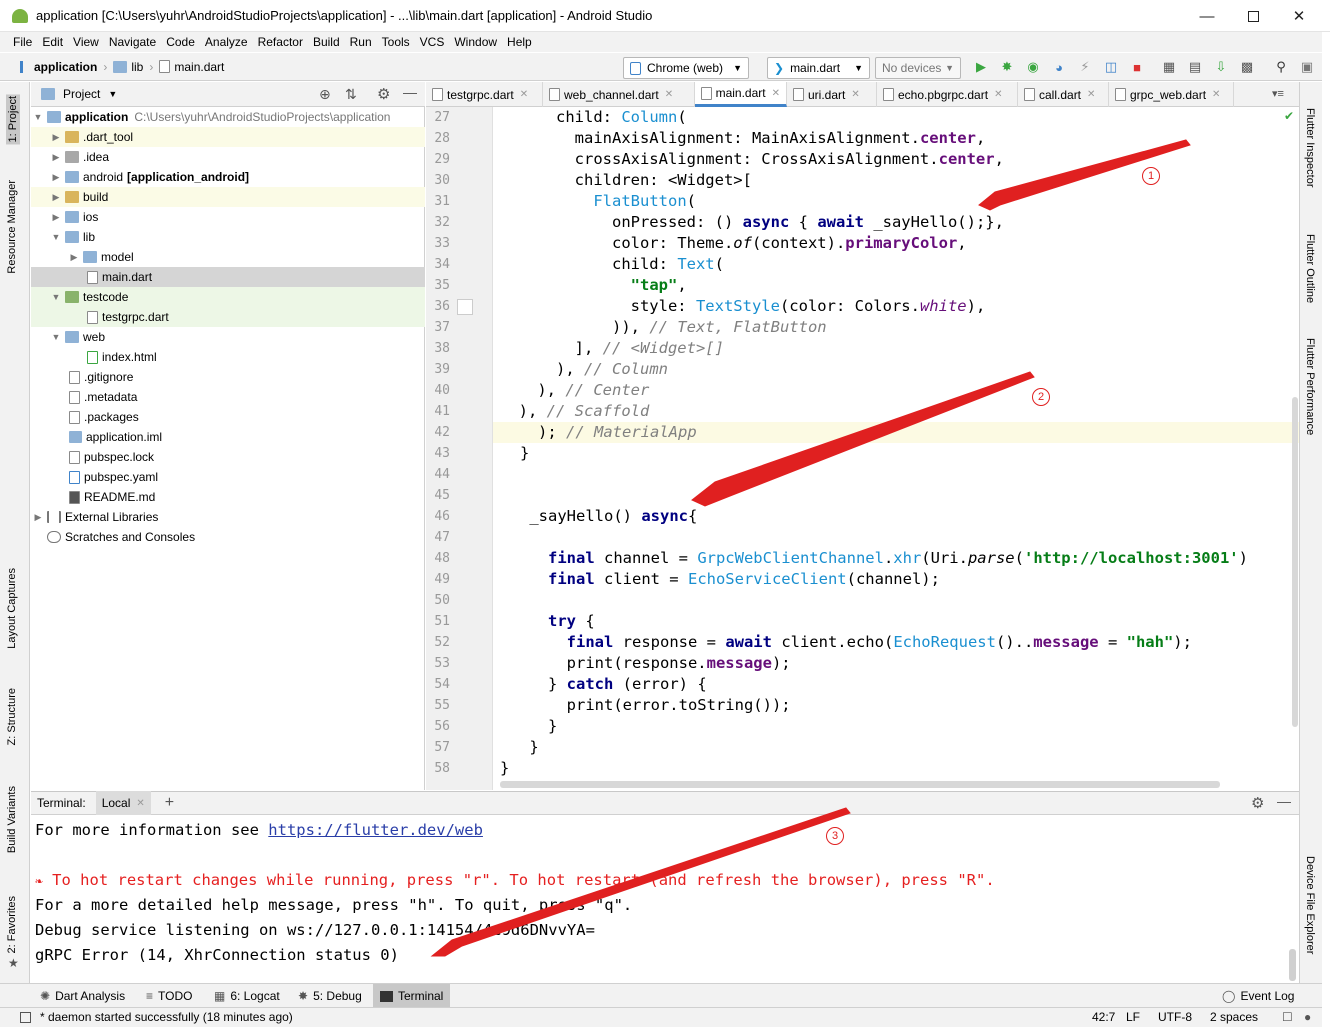 The image size is (1330, 1035). What do you see at coordinates (835, 836) in the screenshot?
I see `annotation-badge-3: 3` at bounding box center [835, 836].